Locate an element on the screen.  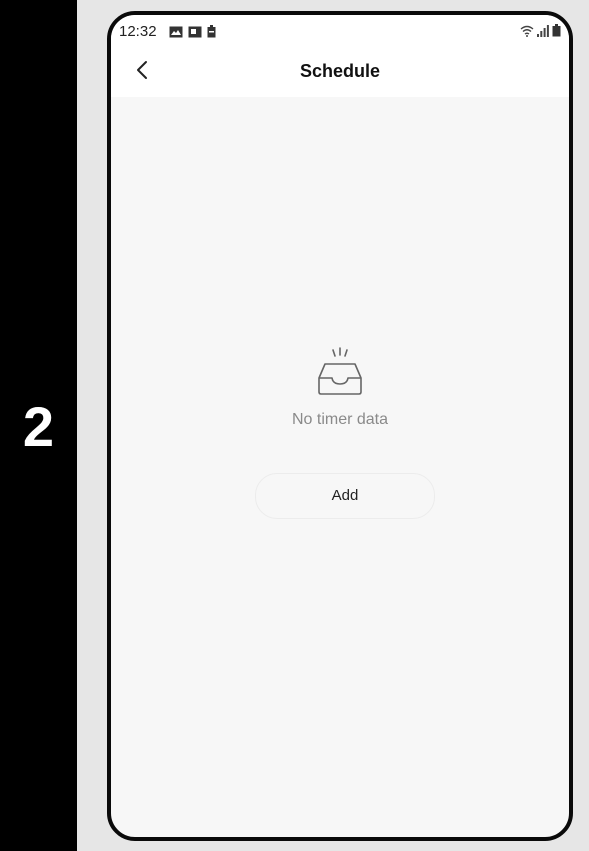
empty-inbox-icon is located at coordinates (340, 373).